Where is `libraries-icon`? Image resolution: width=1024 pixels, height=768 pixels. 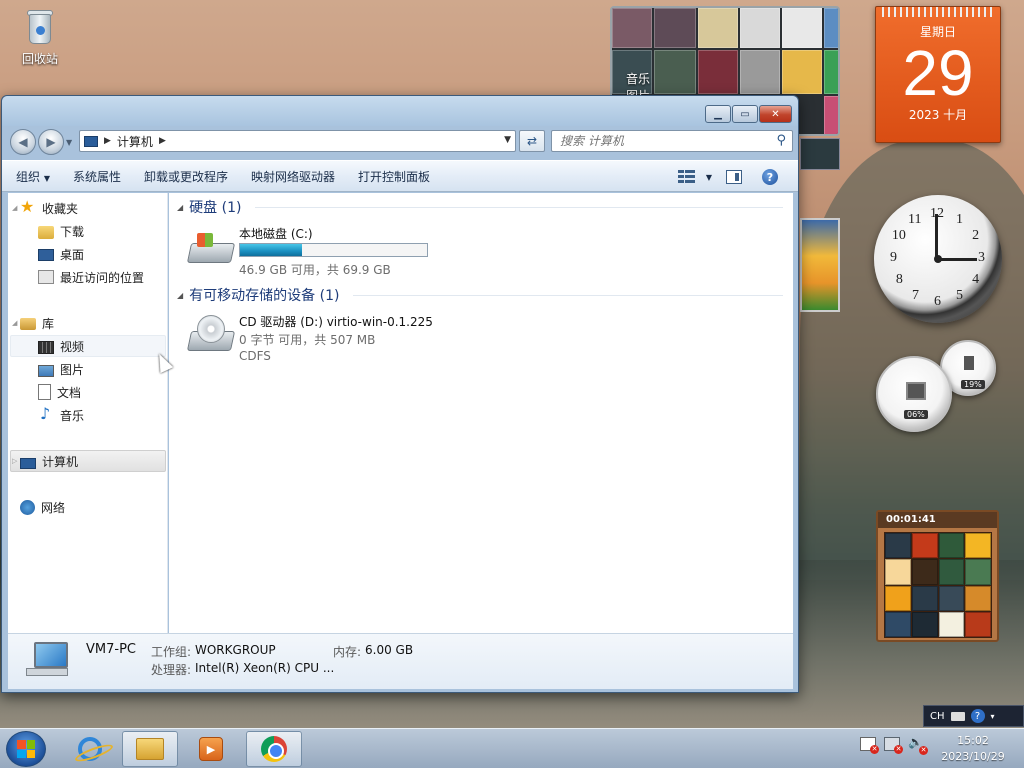
libraries-icon is located at coordinates (28, 324).